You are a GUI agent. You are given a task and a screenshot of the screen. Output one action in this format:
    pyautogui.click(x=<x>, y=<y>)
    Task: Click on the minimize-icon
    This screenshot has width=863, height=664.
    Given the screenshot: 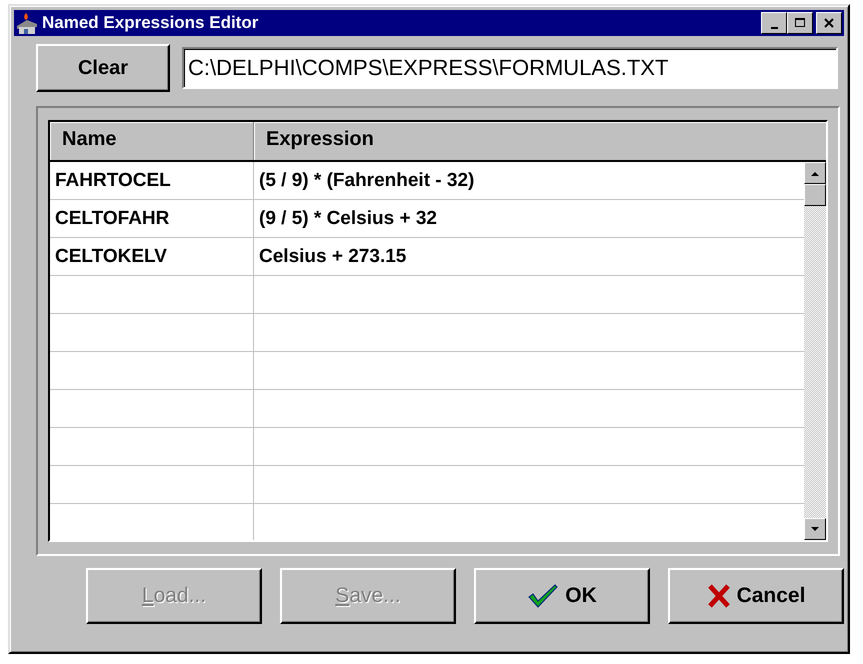 What is the action you would take?
    pyautogui.click(x=774, y=28)
    